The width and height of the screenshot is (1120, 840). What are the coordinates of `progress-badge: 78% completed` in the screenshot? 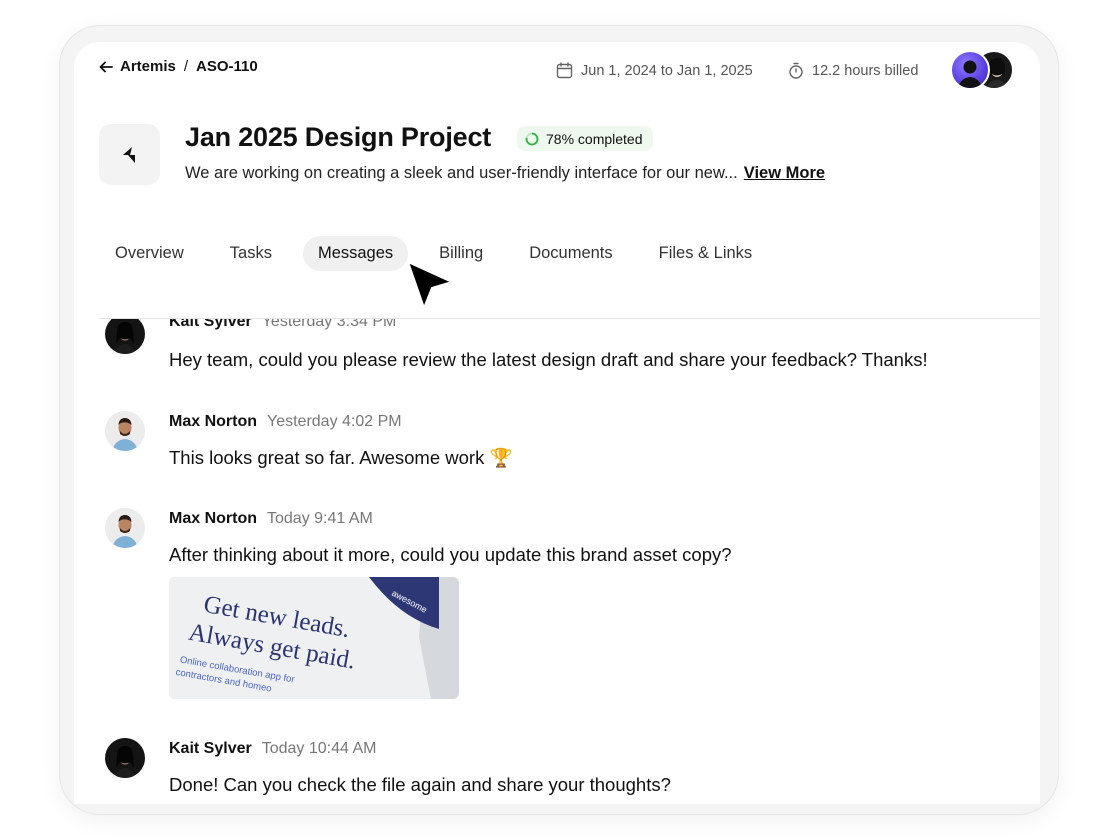 It's located at (585, 138).